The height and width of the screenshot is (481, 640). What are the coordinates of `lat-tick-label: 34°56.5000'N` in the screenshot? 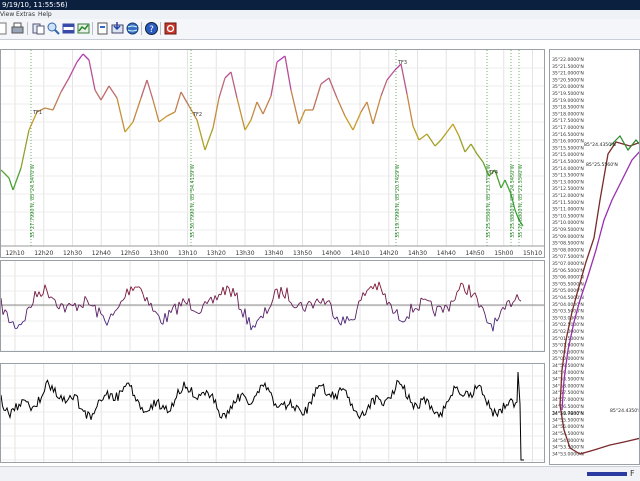 It's located at (568, 407).